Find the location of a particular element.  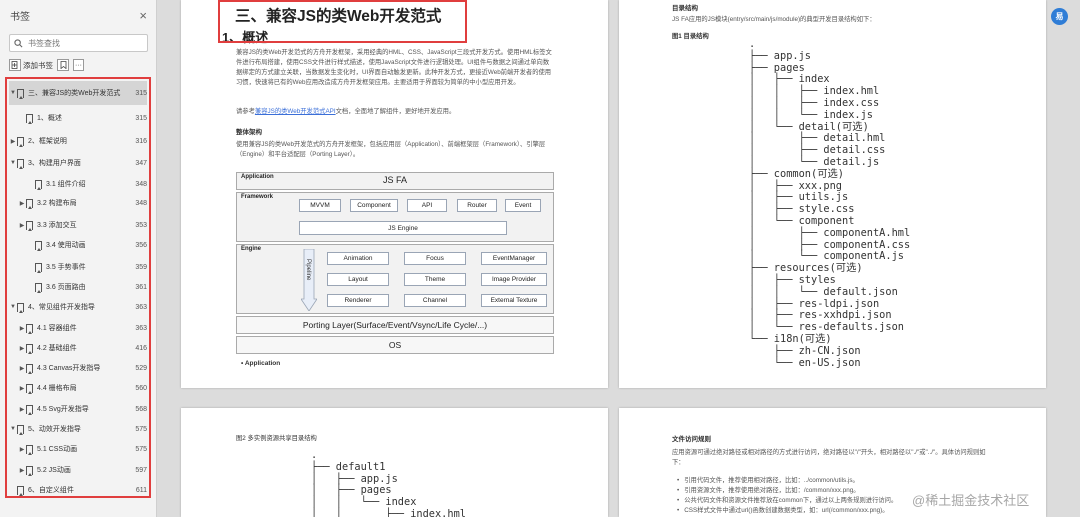

file-access-heading: 文件访问规则 is located at coordinates (691, 439).